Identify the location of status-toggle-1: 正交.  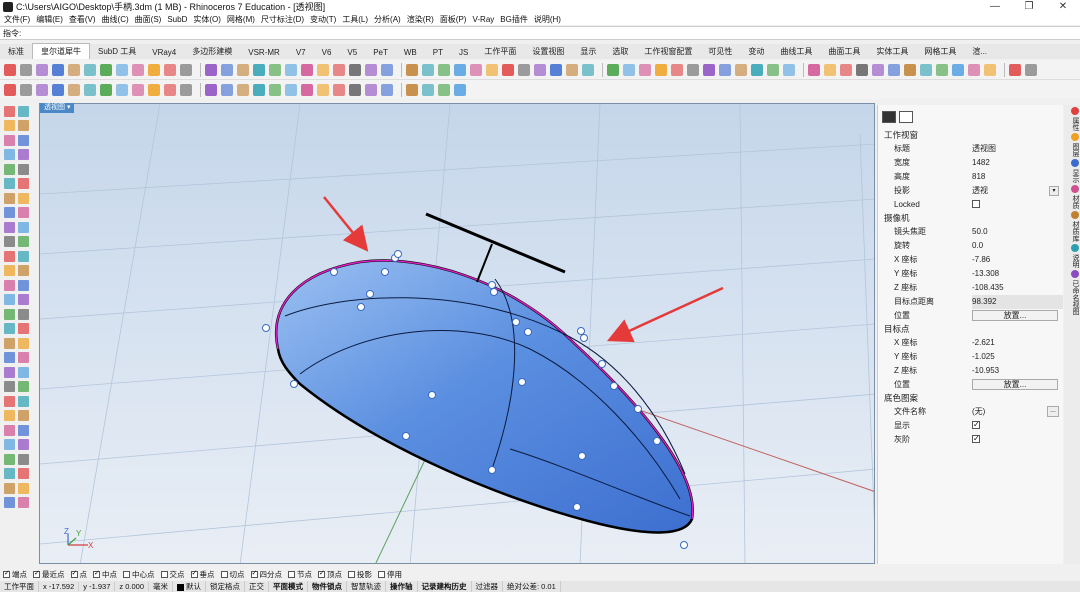
(257, 586).